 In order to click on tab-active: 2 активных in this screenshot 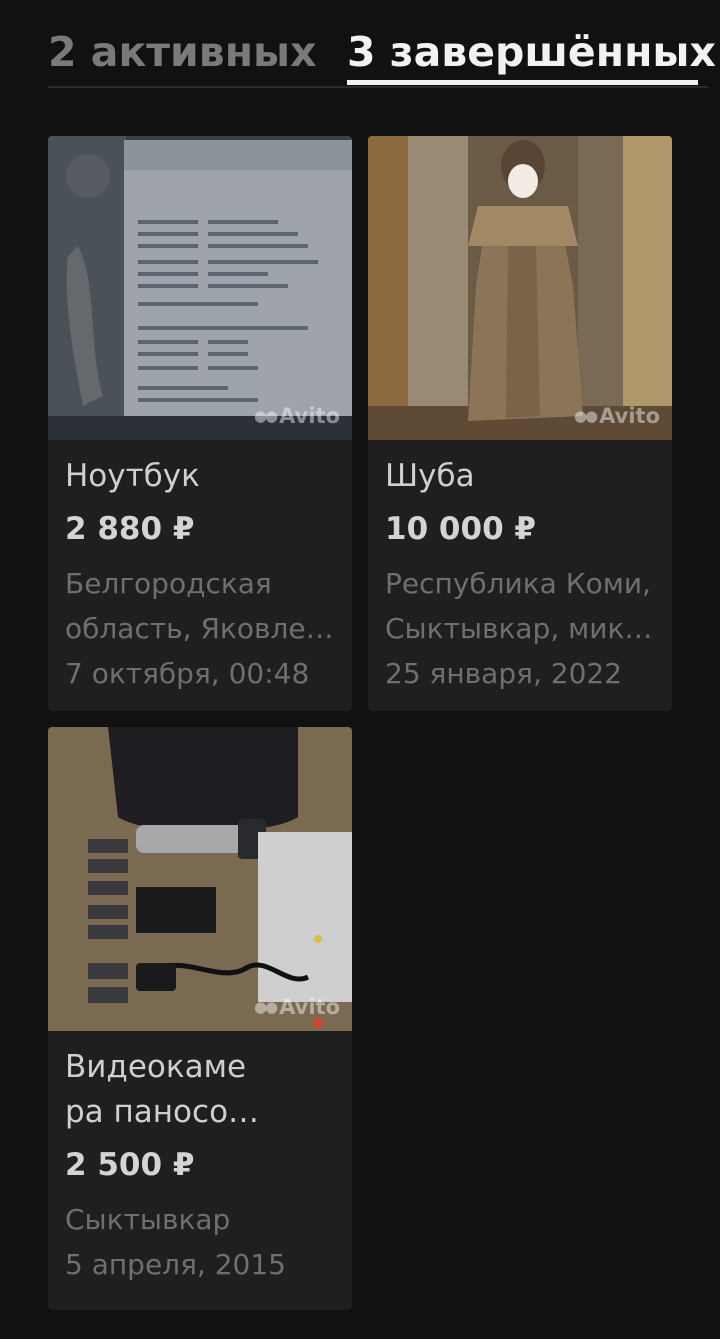, I will do `click(182, 52)`.